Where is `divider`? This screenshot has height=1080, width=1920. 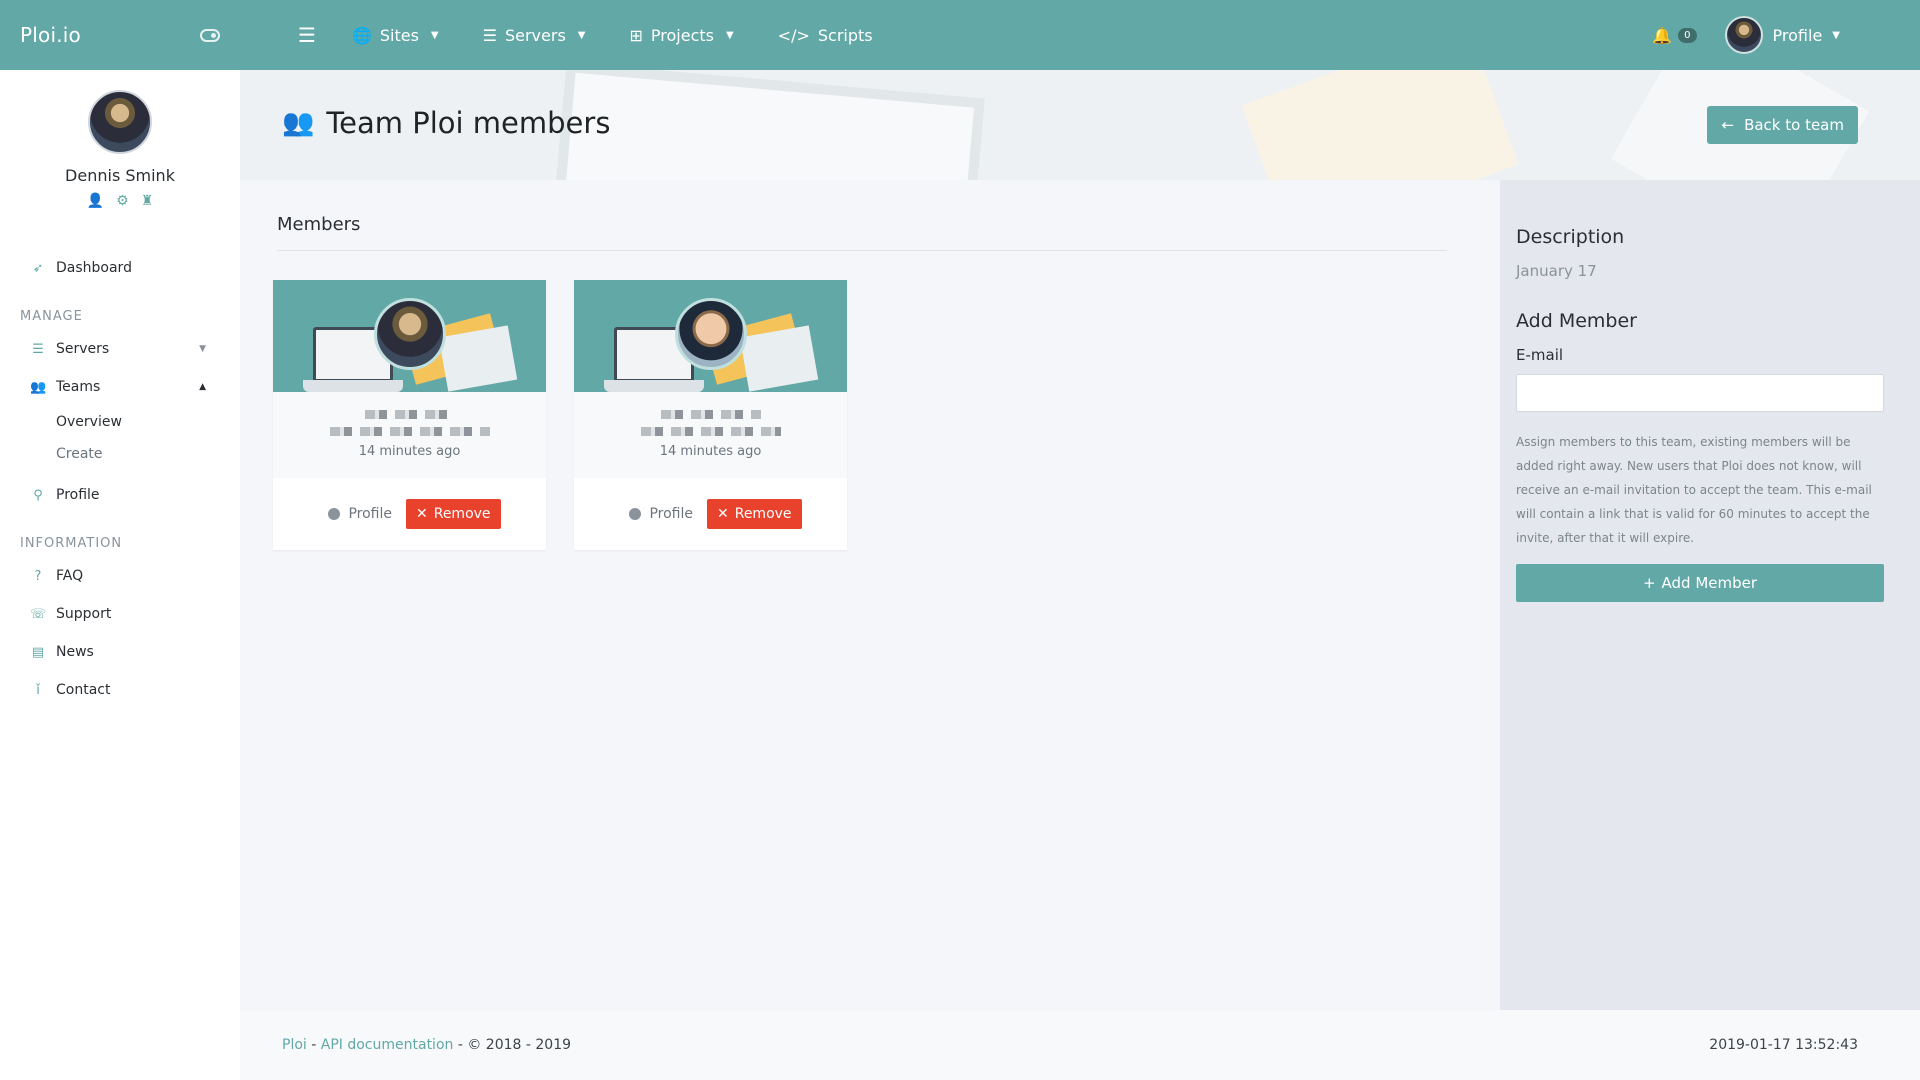 divider is located at coordinates (862, 250).